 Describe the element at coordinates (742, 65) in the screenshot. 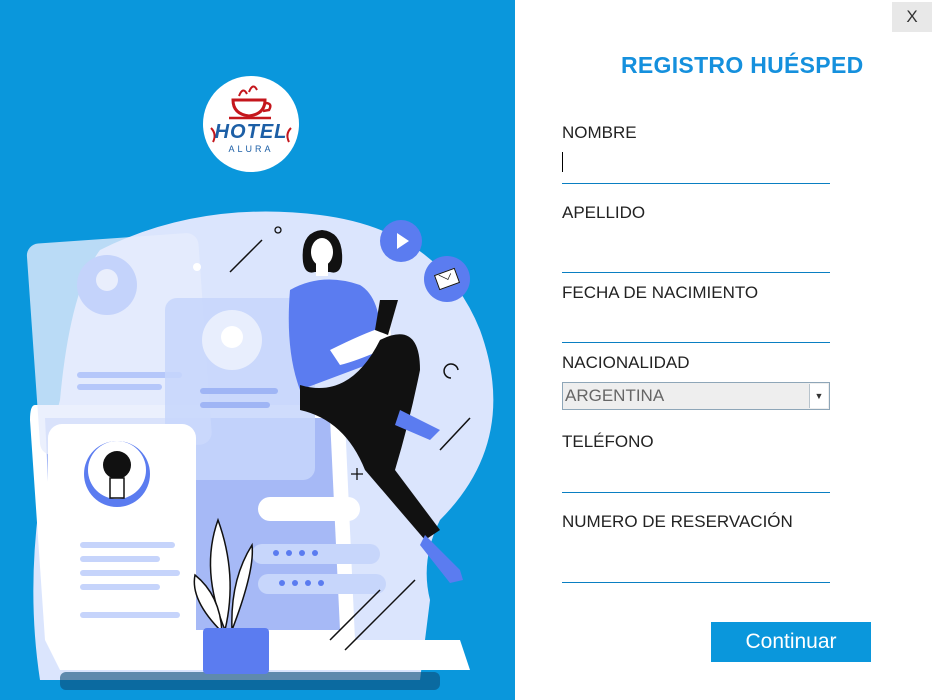

I see `form-title: REGISTRO HUÉSPED` at that location.